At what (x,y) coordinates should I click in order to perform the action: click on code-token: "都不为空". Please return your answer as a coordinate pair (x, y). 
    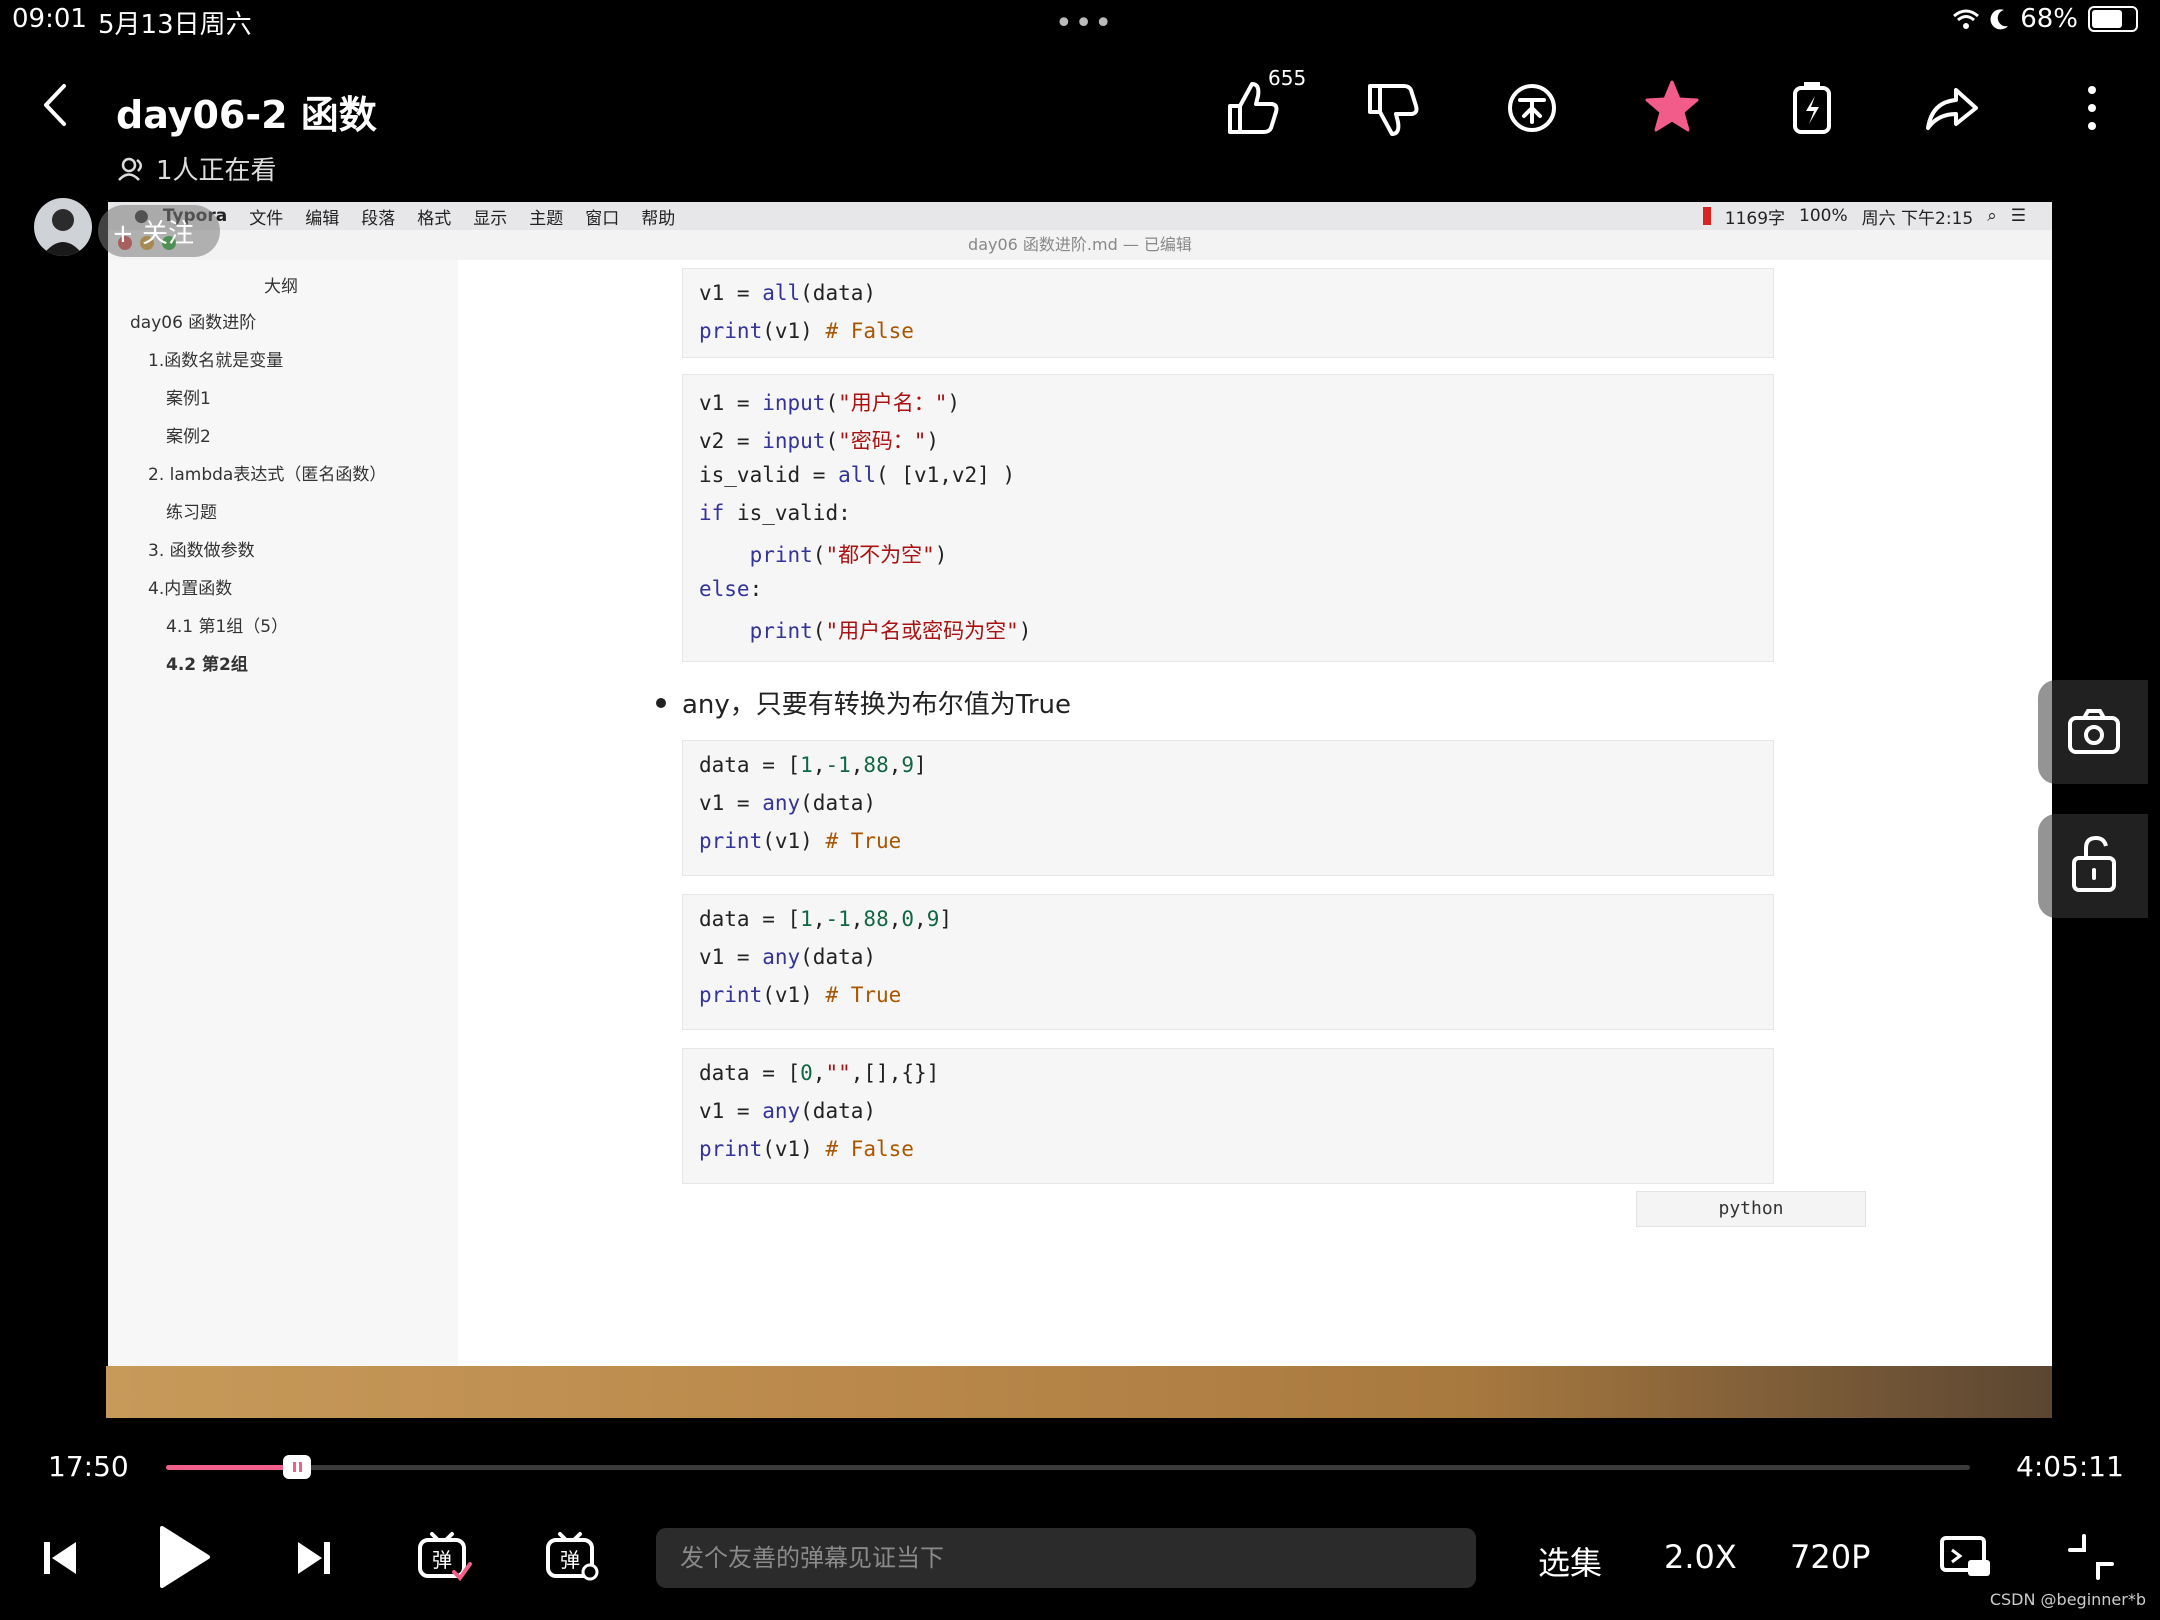
    Looking at the image, I should click on (880, 555).